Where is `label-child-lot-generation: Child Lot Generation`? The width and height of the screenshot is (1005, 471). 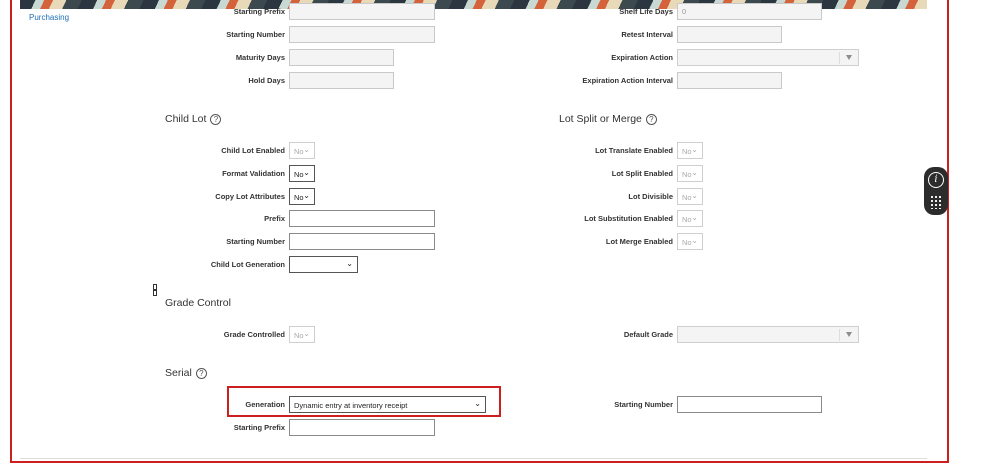
label-child-lot-generation: Child Lot Generation is located at coordinates (247, 264).